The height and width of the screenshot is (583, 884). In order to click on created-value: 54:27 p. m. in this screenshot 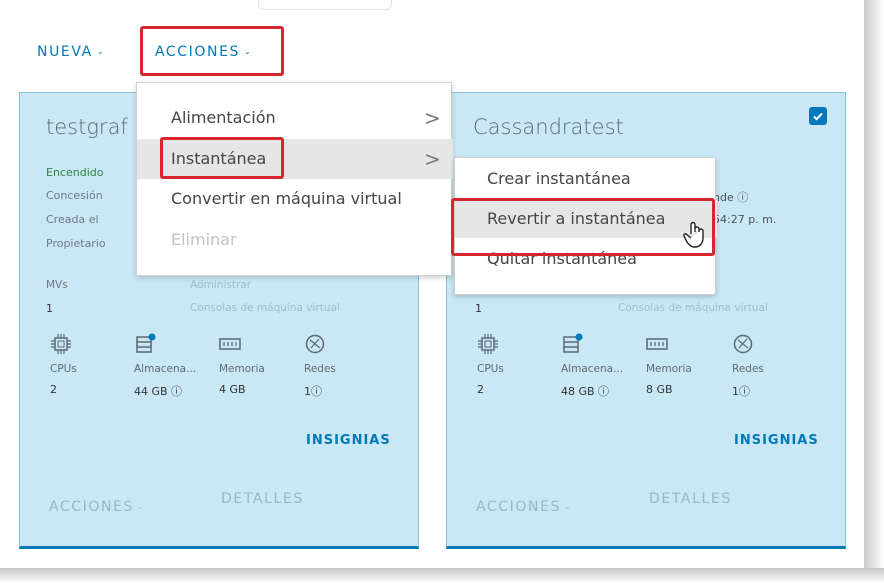, I will do `click(745, 219)`.